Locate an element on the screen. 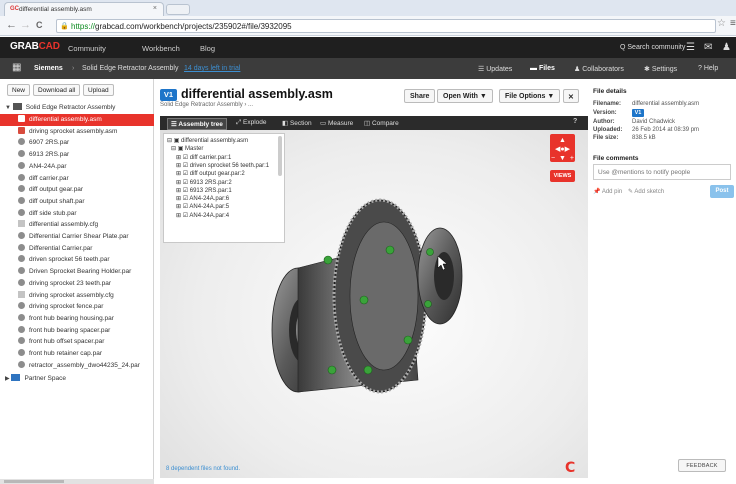 Image resolution: width=736 pixels, height=484 pixels. file-item: diff output shaft.par is located at coordinates (77, 202).